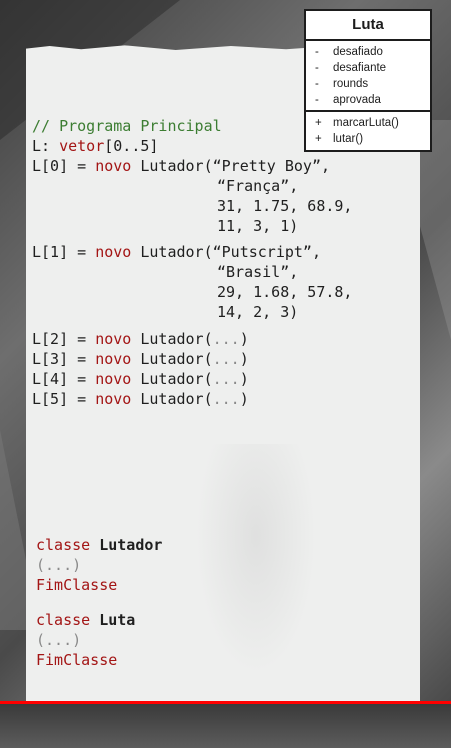  Describe the element at coordinates (64, 379) in the screenshot. I see `code-token: L[4] =` at that location.